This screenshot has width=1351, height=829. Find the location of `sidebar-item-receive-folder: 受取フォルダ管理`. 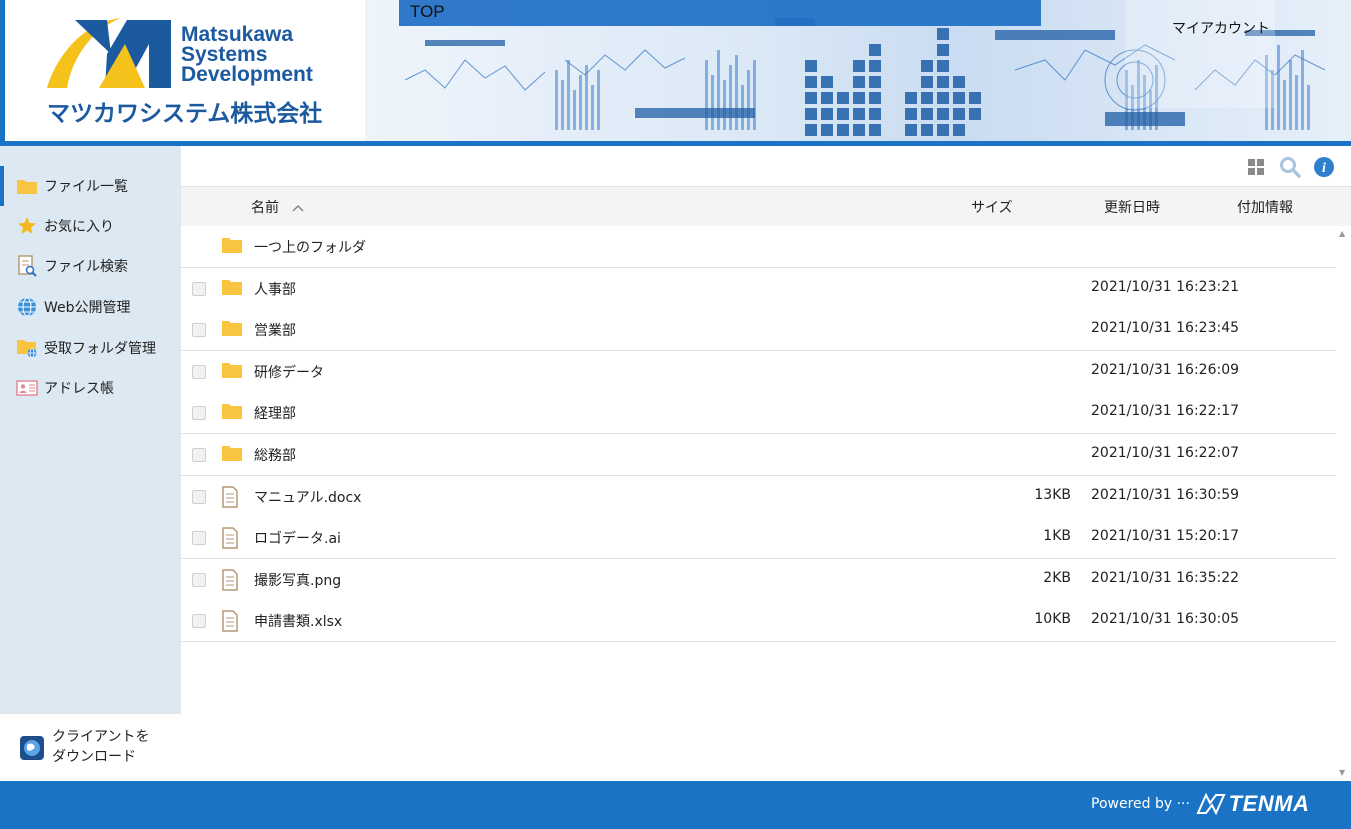

sidebar-item-receive-folder: 受取フォルダ管理 is located at coordinates (90, 348).